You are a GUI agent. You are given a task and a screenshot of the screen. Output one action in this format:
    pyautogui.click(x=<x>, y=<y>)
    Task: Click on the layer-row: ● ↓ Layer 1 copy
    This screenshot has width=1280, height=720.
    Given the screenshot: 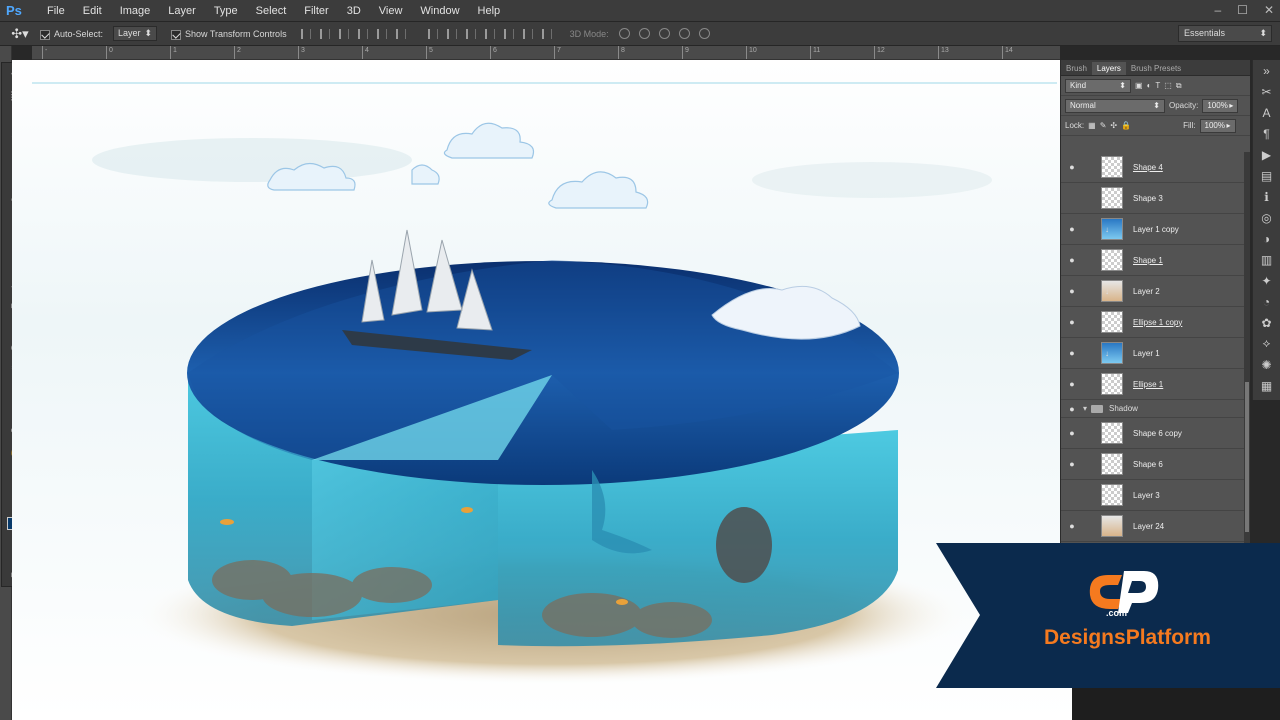 What is the action you would take?
    pyautogui.click(x=1153, y=229)
    